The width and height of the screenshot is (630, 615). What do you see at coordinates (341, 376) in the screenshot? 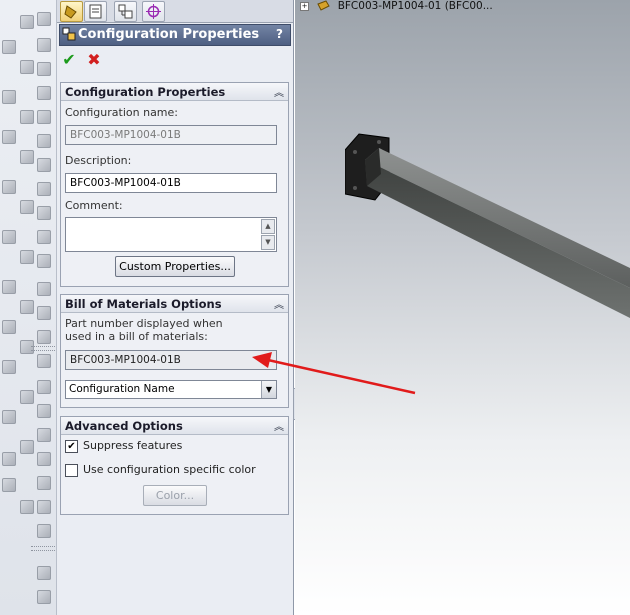
I see `red-arrow-line` at bounding box center [341, 376].